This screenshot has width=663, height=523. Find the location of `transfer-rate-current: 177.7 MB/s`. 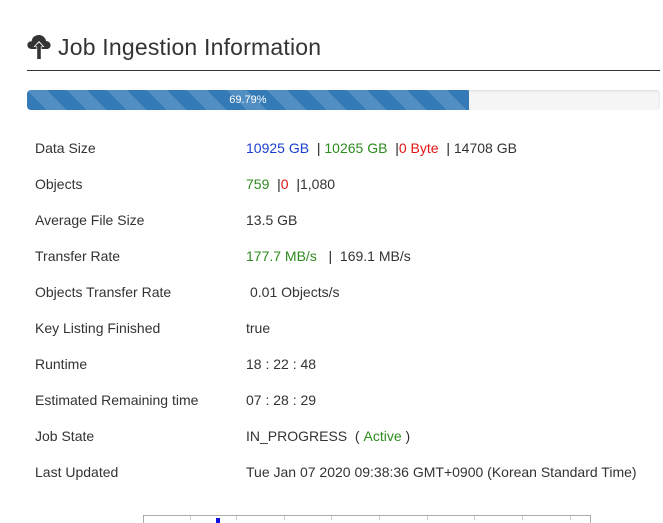

transfer-rate-current: 177.7 MB/s is located at coordinates (281, 256).